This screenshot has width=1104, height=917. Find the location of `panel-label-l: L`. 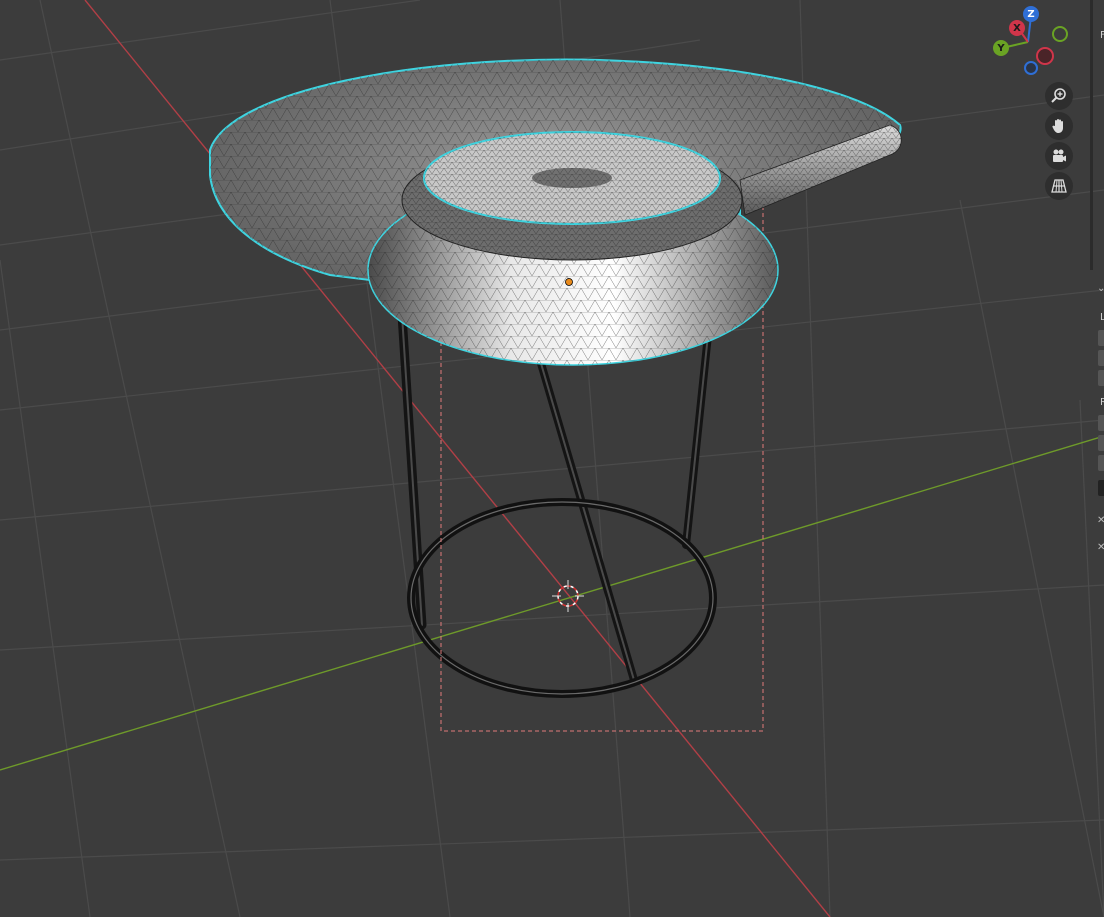

panel-label-l: L is located at coordinates (1102, 317).